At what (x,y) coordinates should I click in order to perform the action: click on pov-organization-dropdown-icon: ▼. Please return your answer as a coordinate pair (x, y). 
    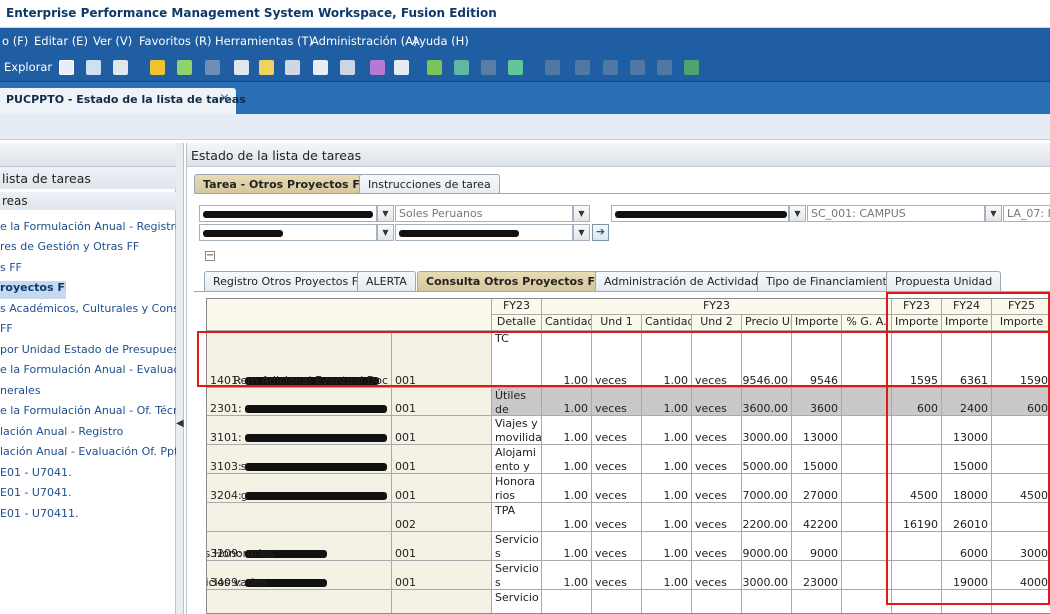
    Looking at the image, I should click on (797, 213).